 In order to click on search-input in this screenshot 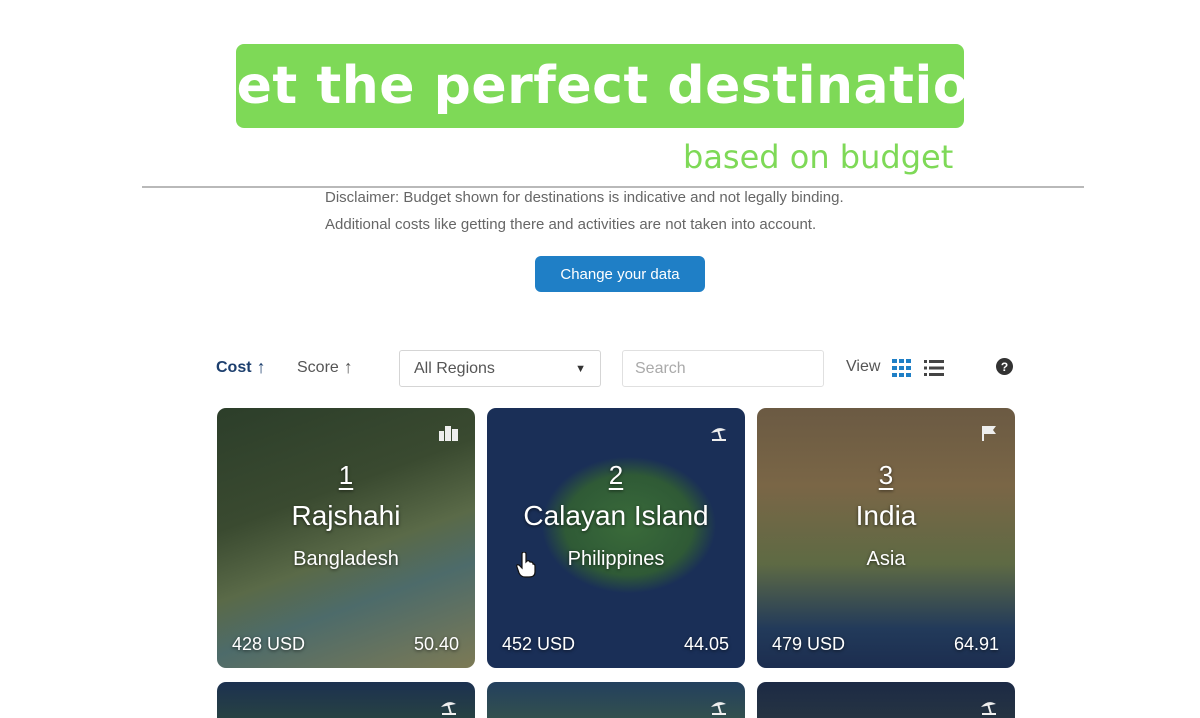, I will do `click(723, 368)`.